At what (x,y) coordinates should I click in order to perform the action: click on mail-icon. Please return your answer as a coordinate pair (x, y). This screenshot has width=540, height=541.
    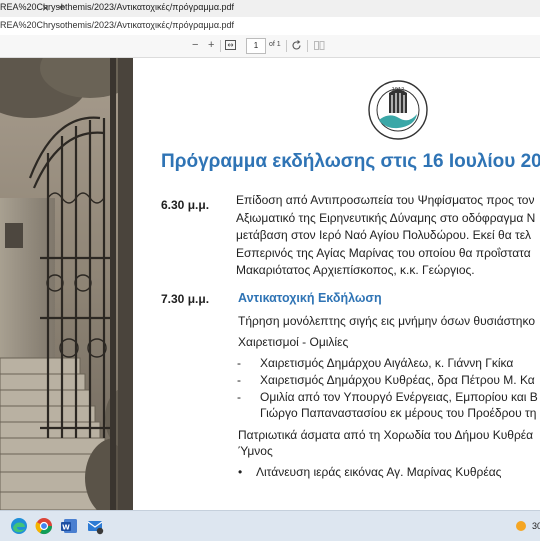
    Looking at the image, I should click on (95, 526).